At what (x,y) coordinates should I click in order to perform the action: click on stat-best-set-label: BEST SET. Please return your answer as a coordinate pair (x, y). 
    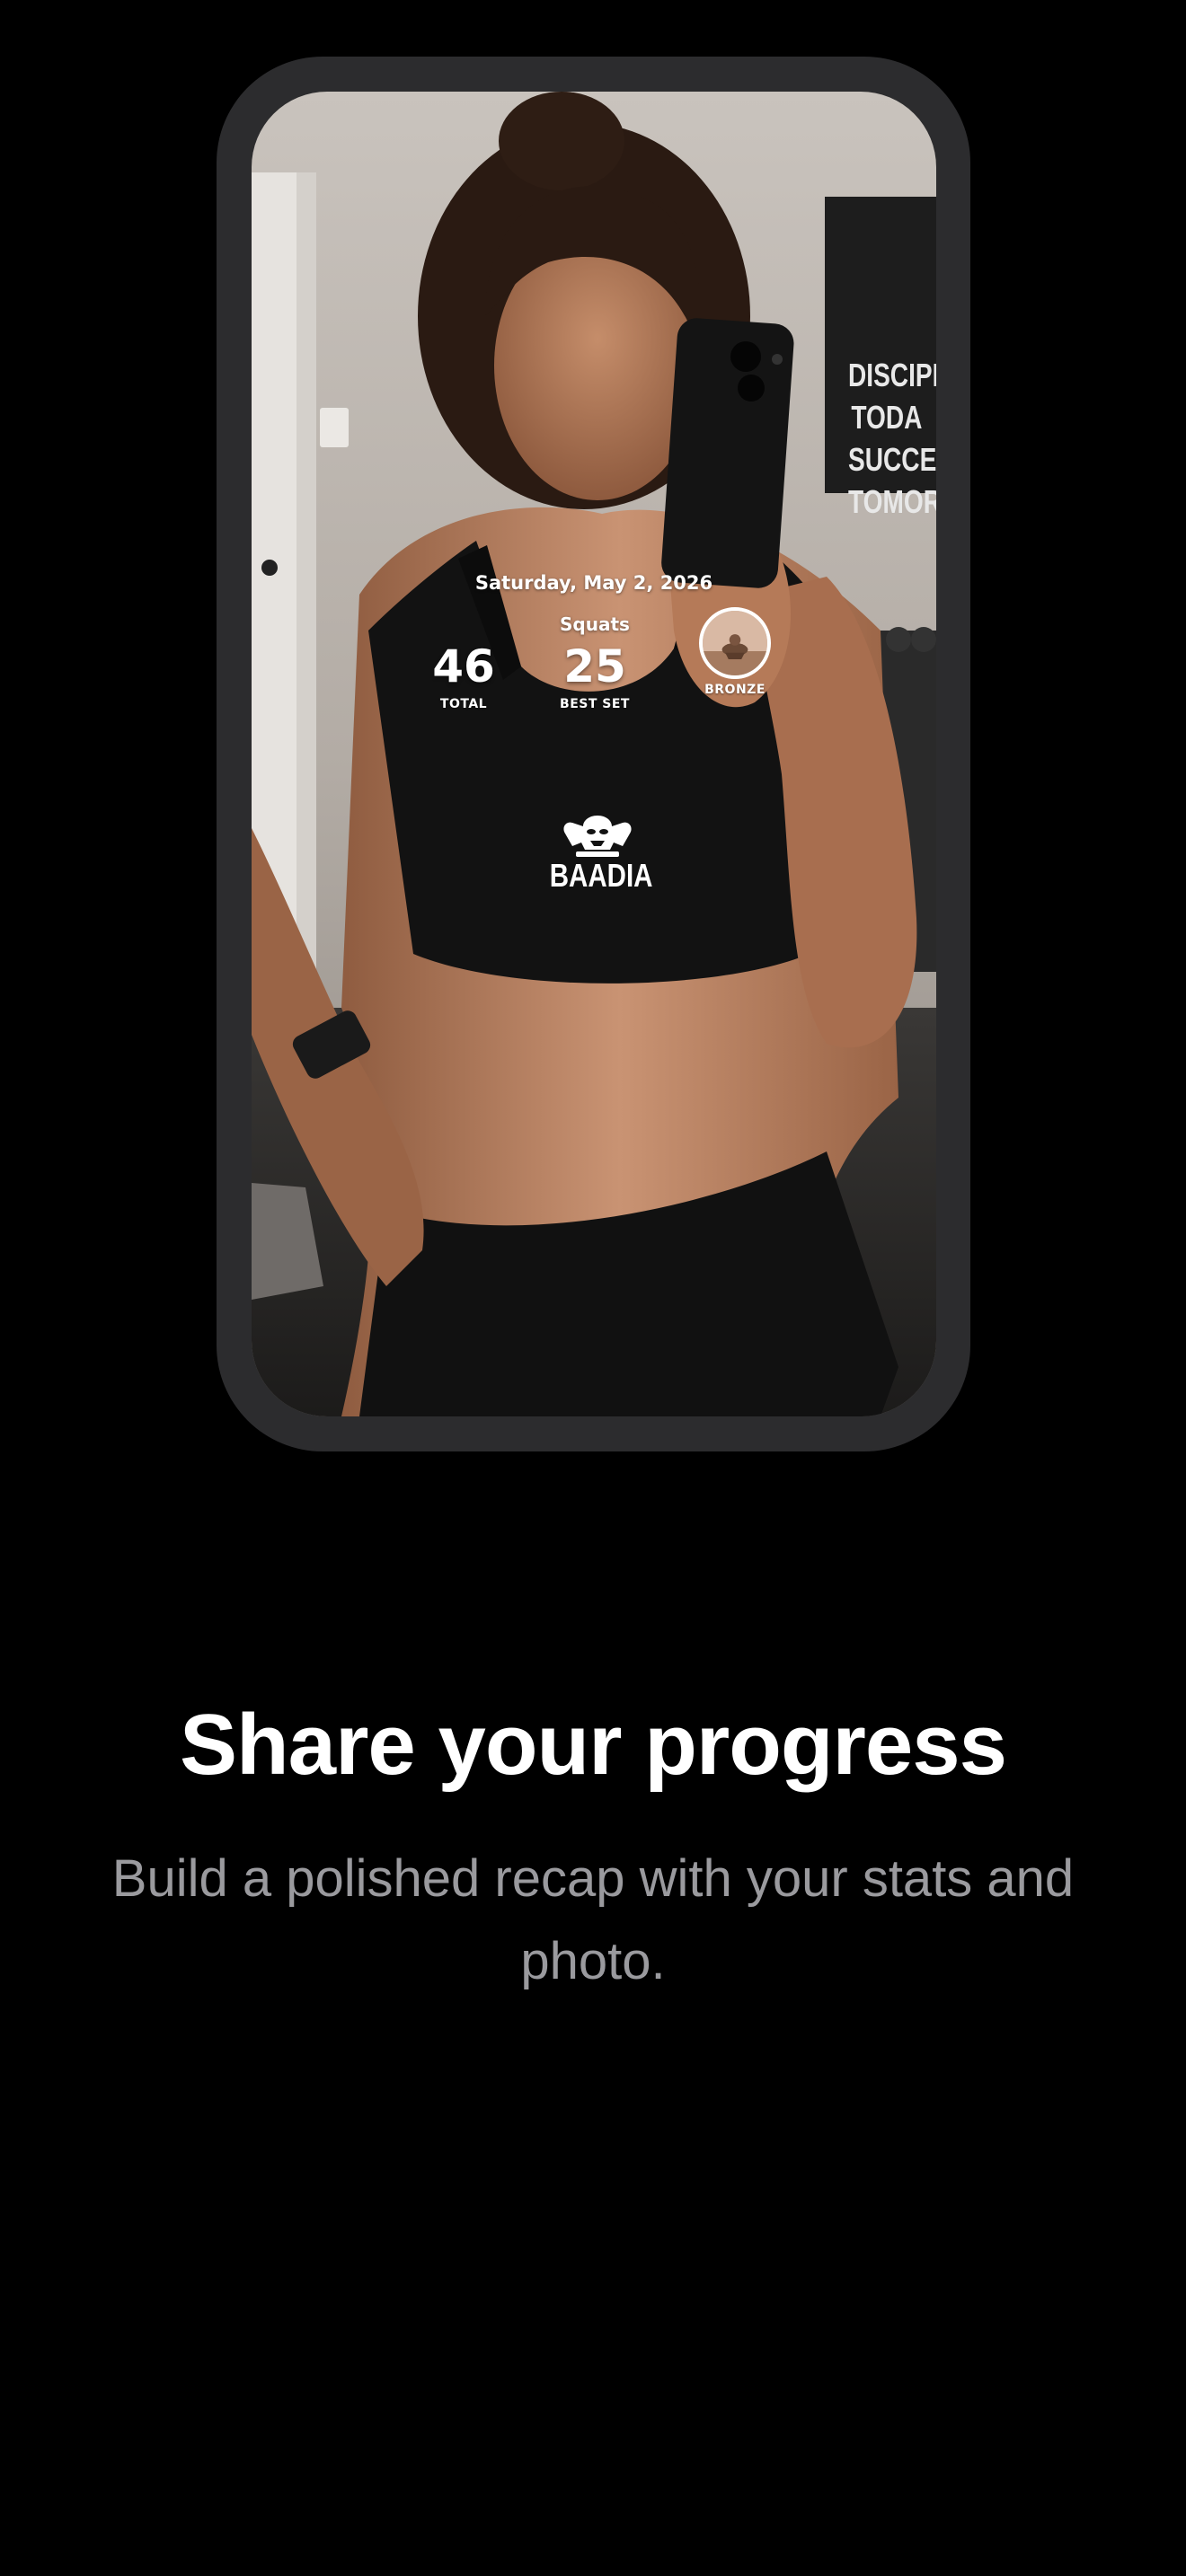
    Looking at the image, I should click on (595, 704).